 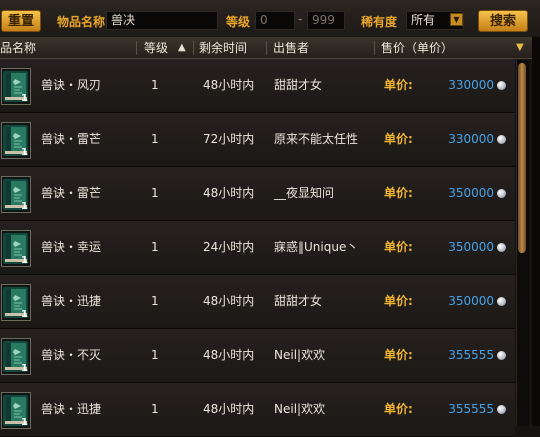 I want to click on seller-name: 寐惑‖Unique丶, so click(x=316, y=247).